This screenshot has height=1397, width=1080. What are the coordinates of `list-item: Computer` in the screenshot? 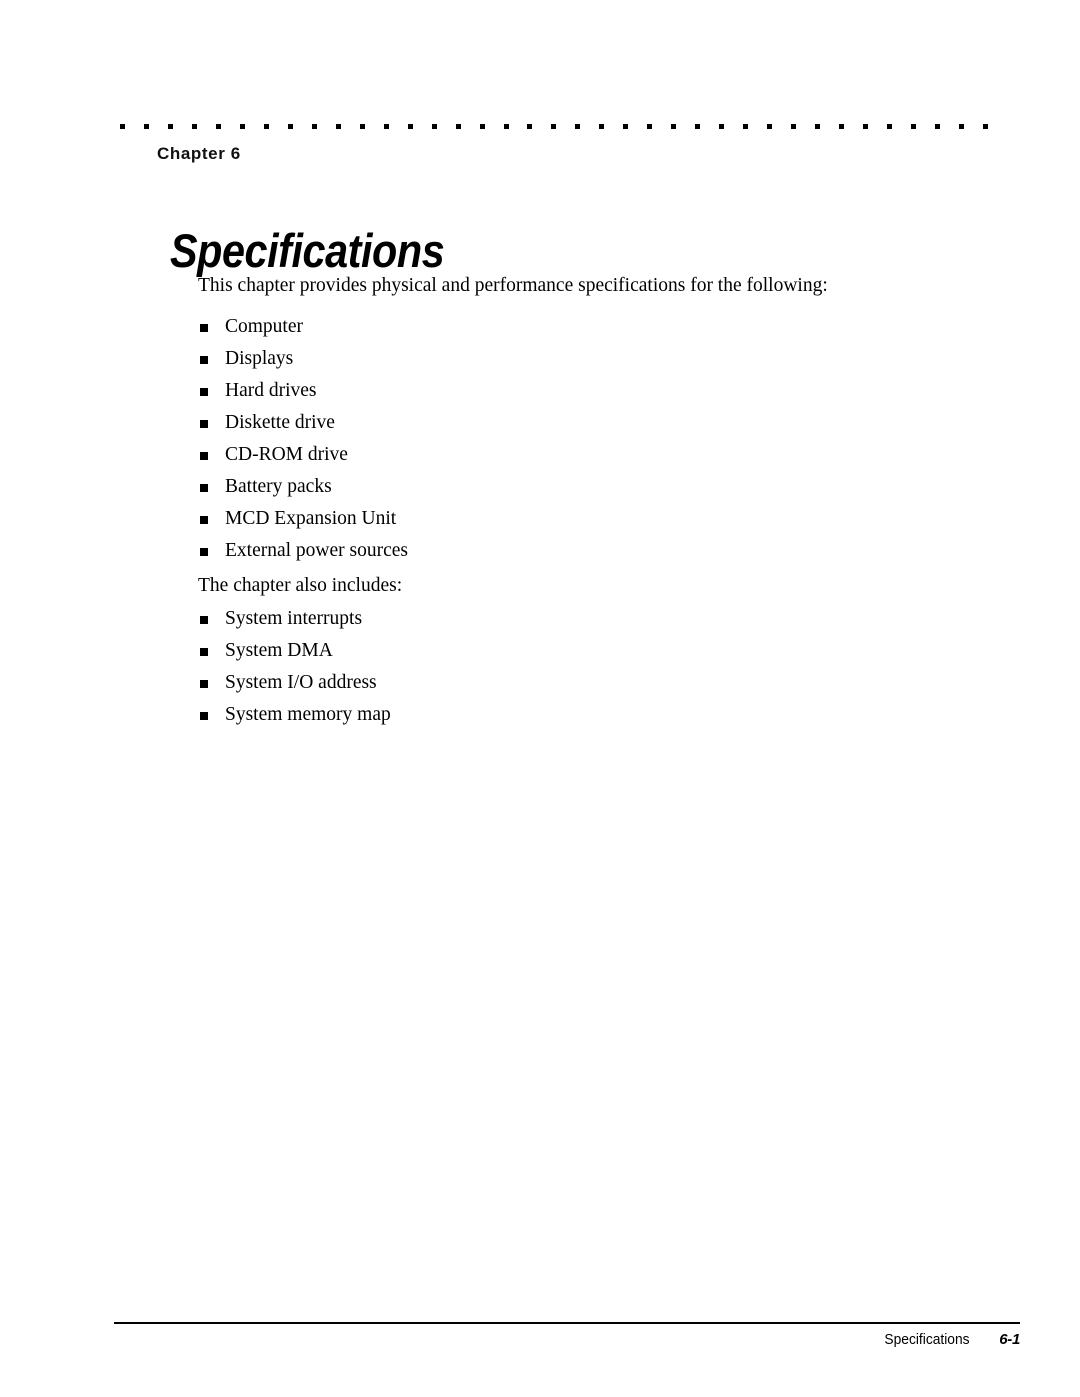 It's located at (548, 327).